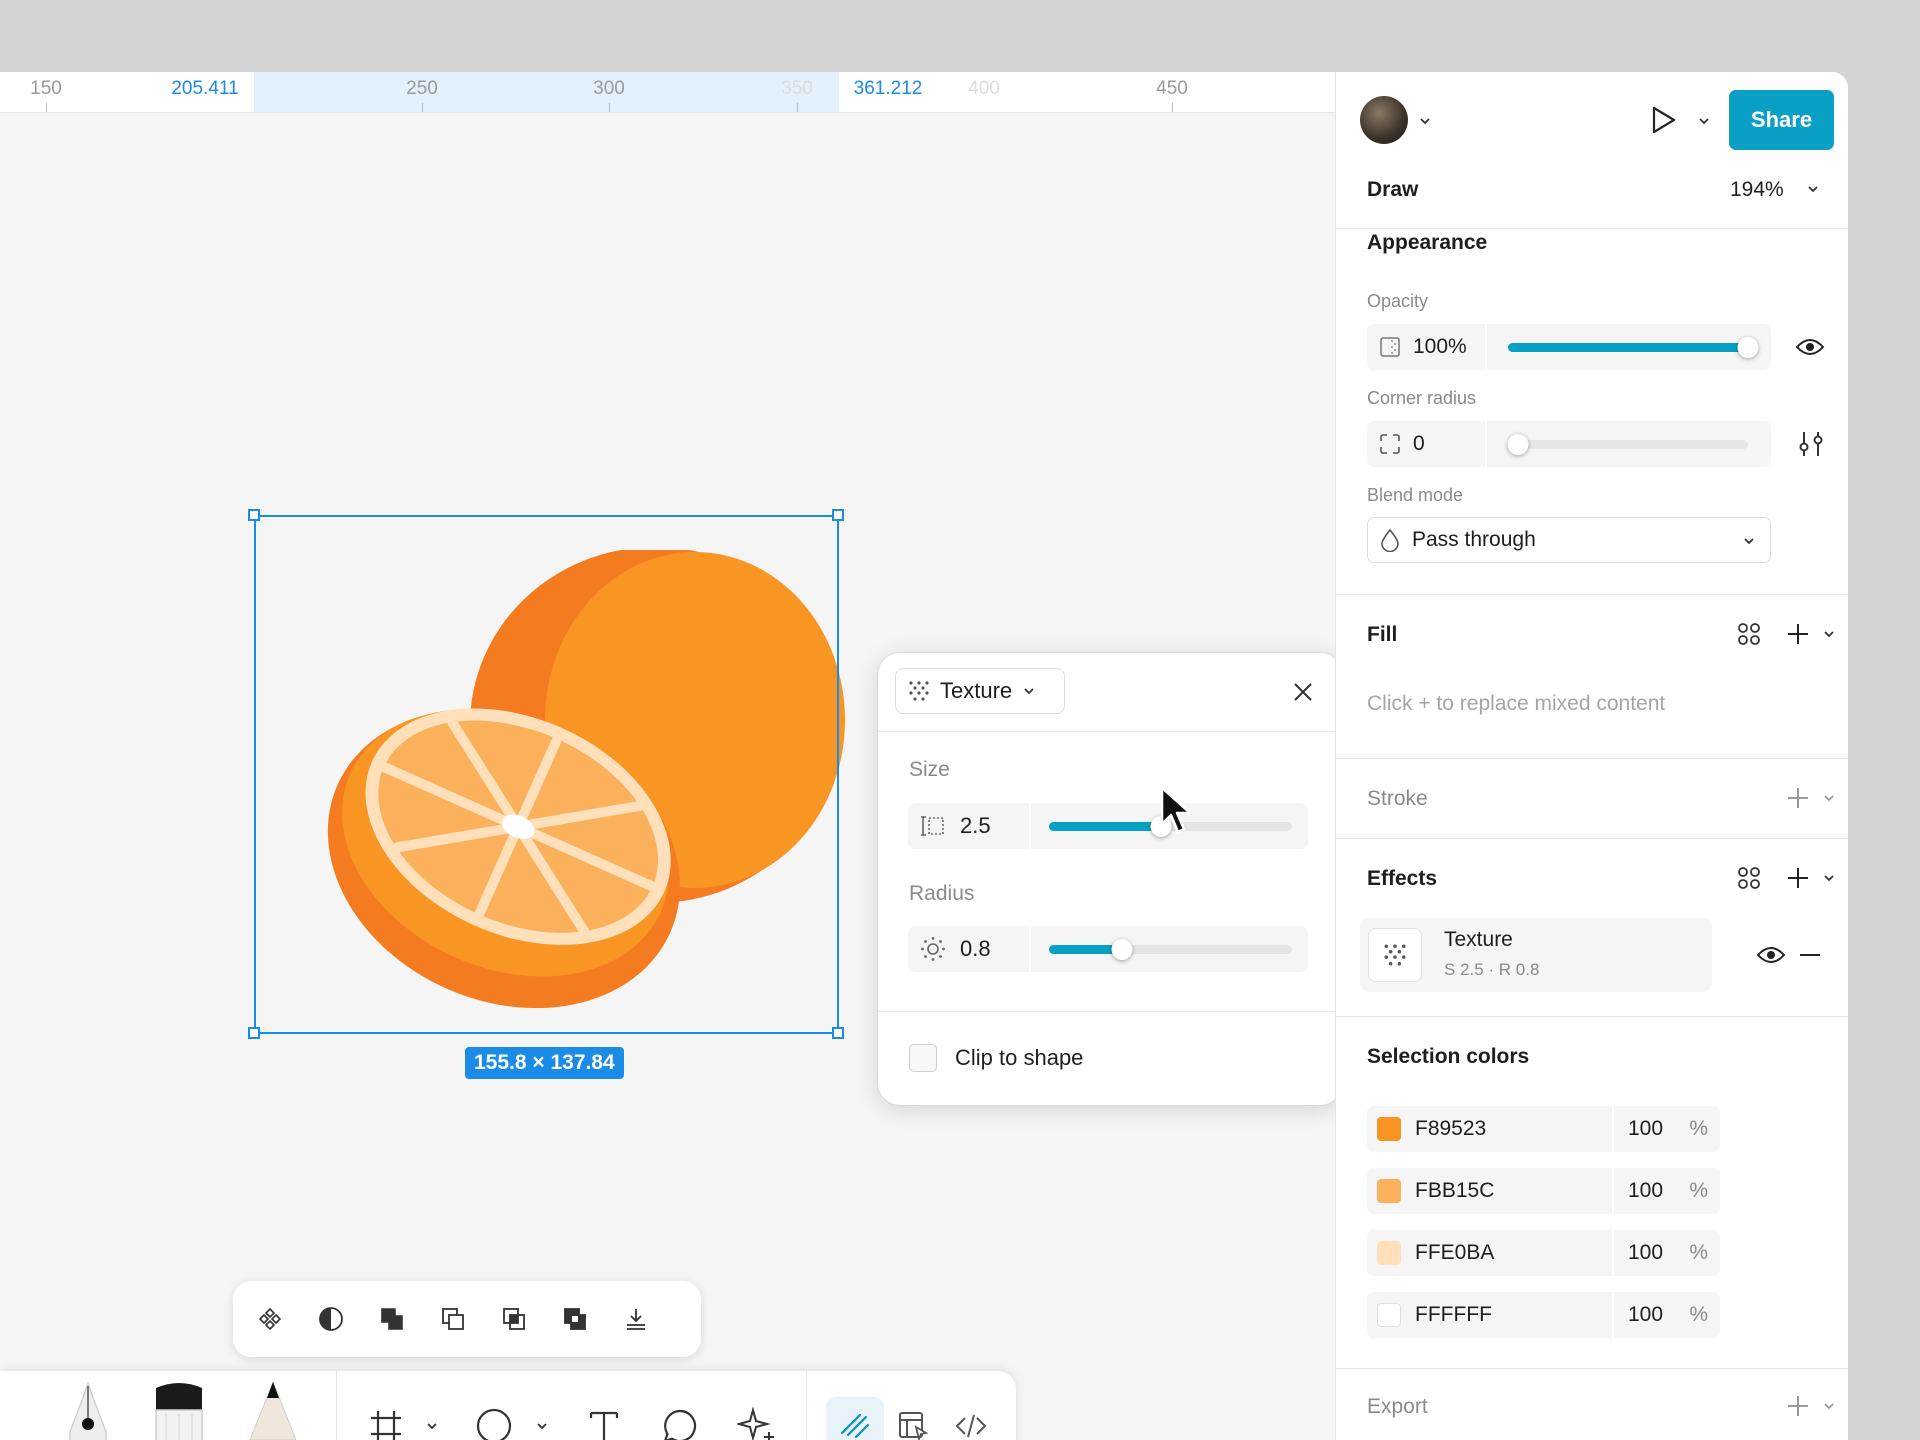  Describe the element at coordinates (494, 1423) in the screenshot. I see `ellipse-tool` at that location.